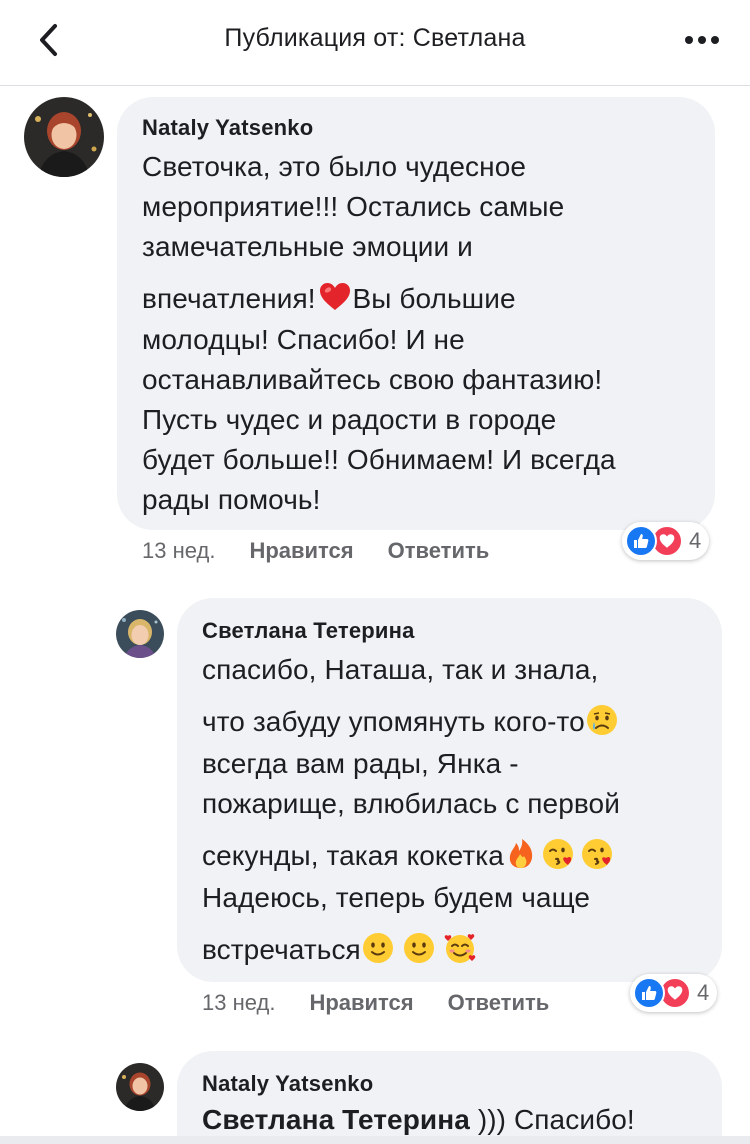 The width and height of the screenshot is (750, 1144). What do you see at coordinates (353, 206) in the screenshot?
I see `text-line: мероприятие!!! Остались самые` at bounding box center [353, 206].